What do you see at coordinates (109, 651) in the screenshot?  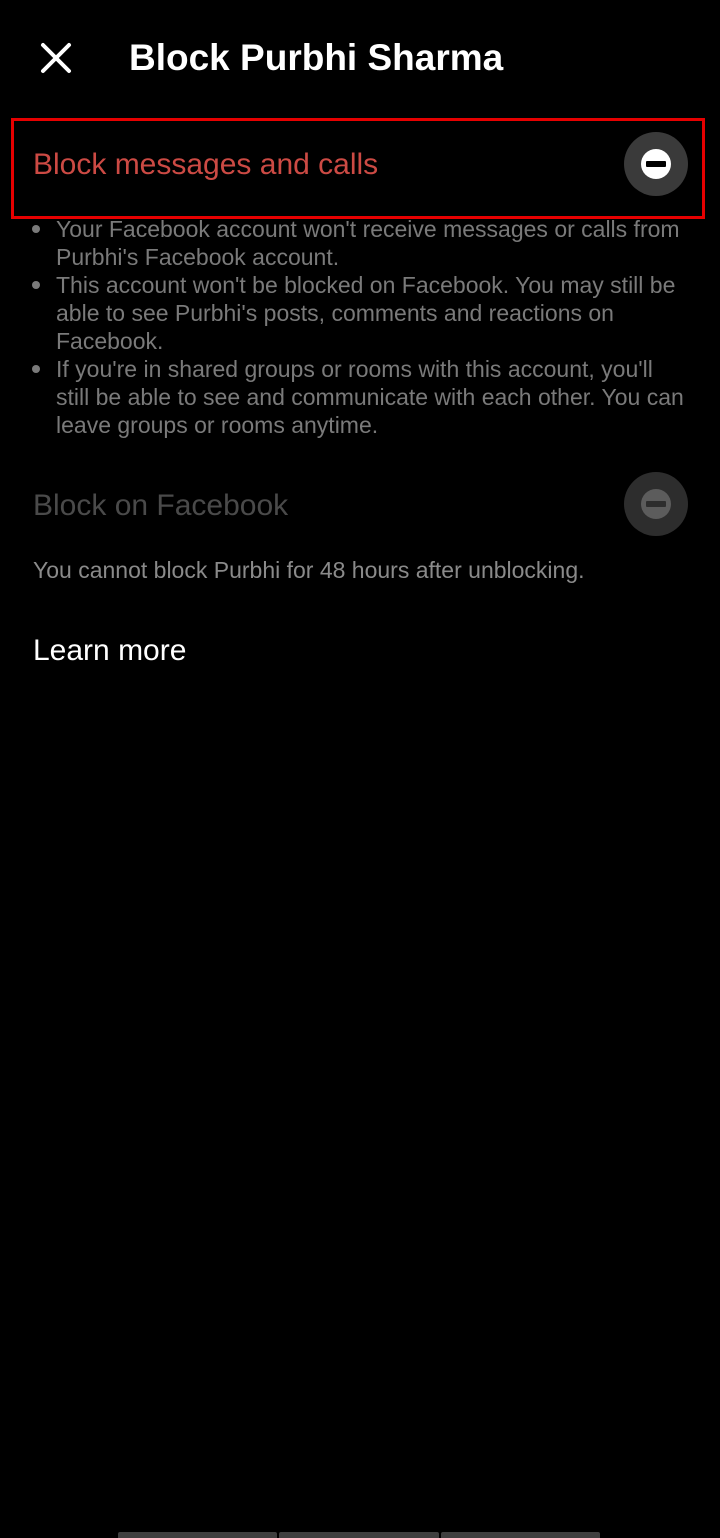 I see `learn-more-link: Learn more` at bounding box center [109, 651].